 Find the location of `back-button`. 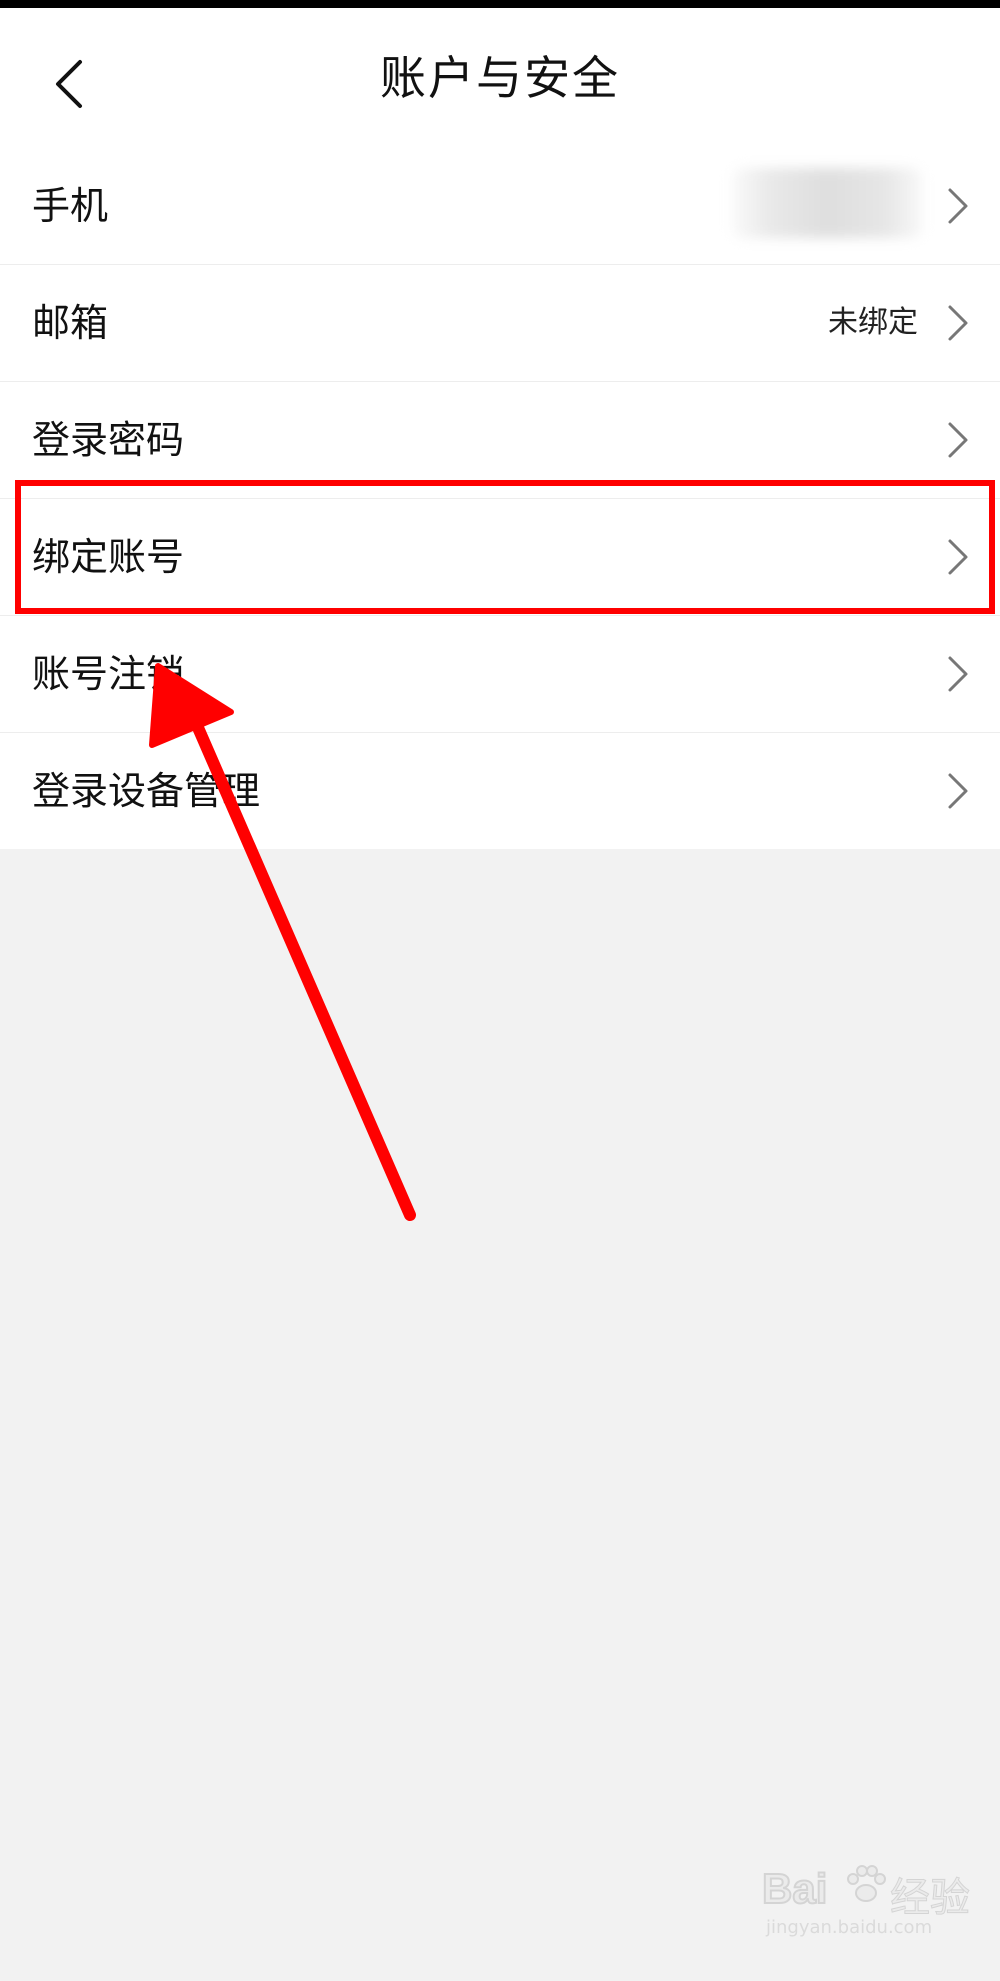

back-button is located at coordinates (68, 84).